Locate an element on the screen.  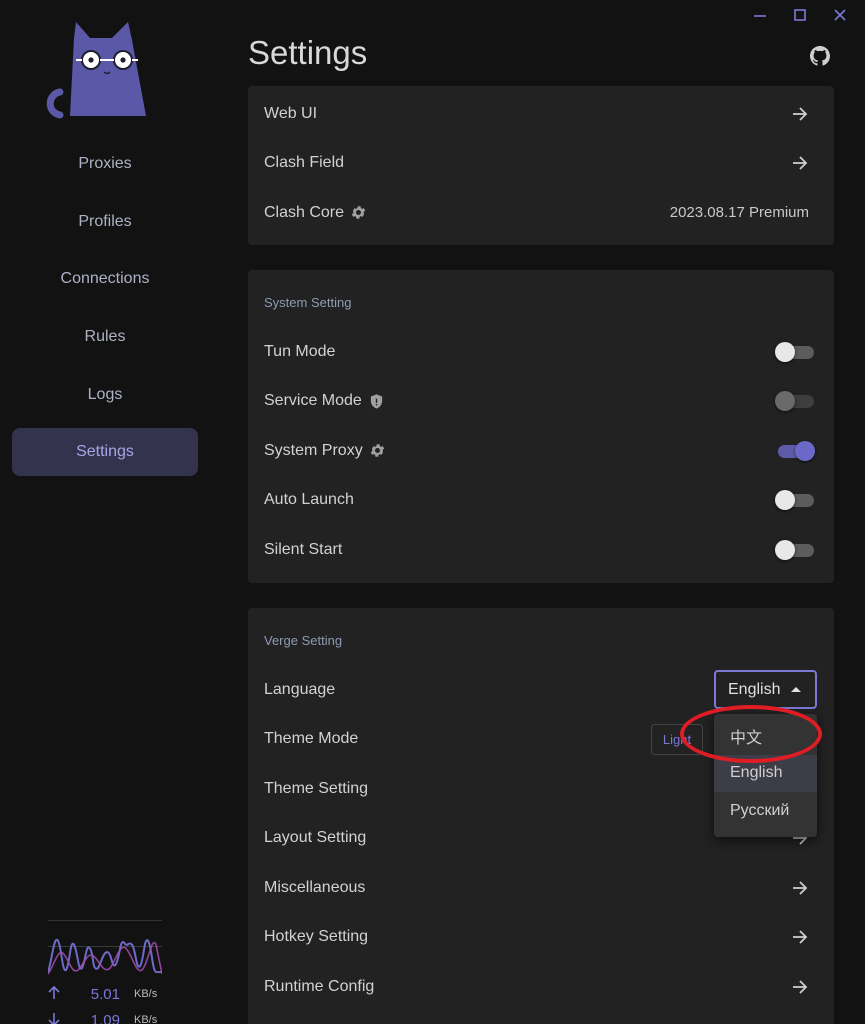
tun-mode-row: Tun Mode is located at coordinates (541, 352).